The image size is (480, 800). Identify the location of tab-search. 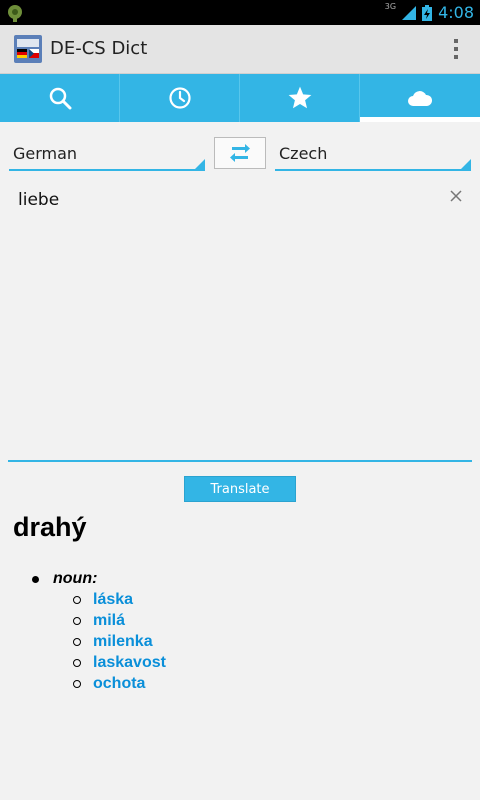
(60, 98).